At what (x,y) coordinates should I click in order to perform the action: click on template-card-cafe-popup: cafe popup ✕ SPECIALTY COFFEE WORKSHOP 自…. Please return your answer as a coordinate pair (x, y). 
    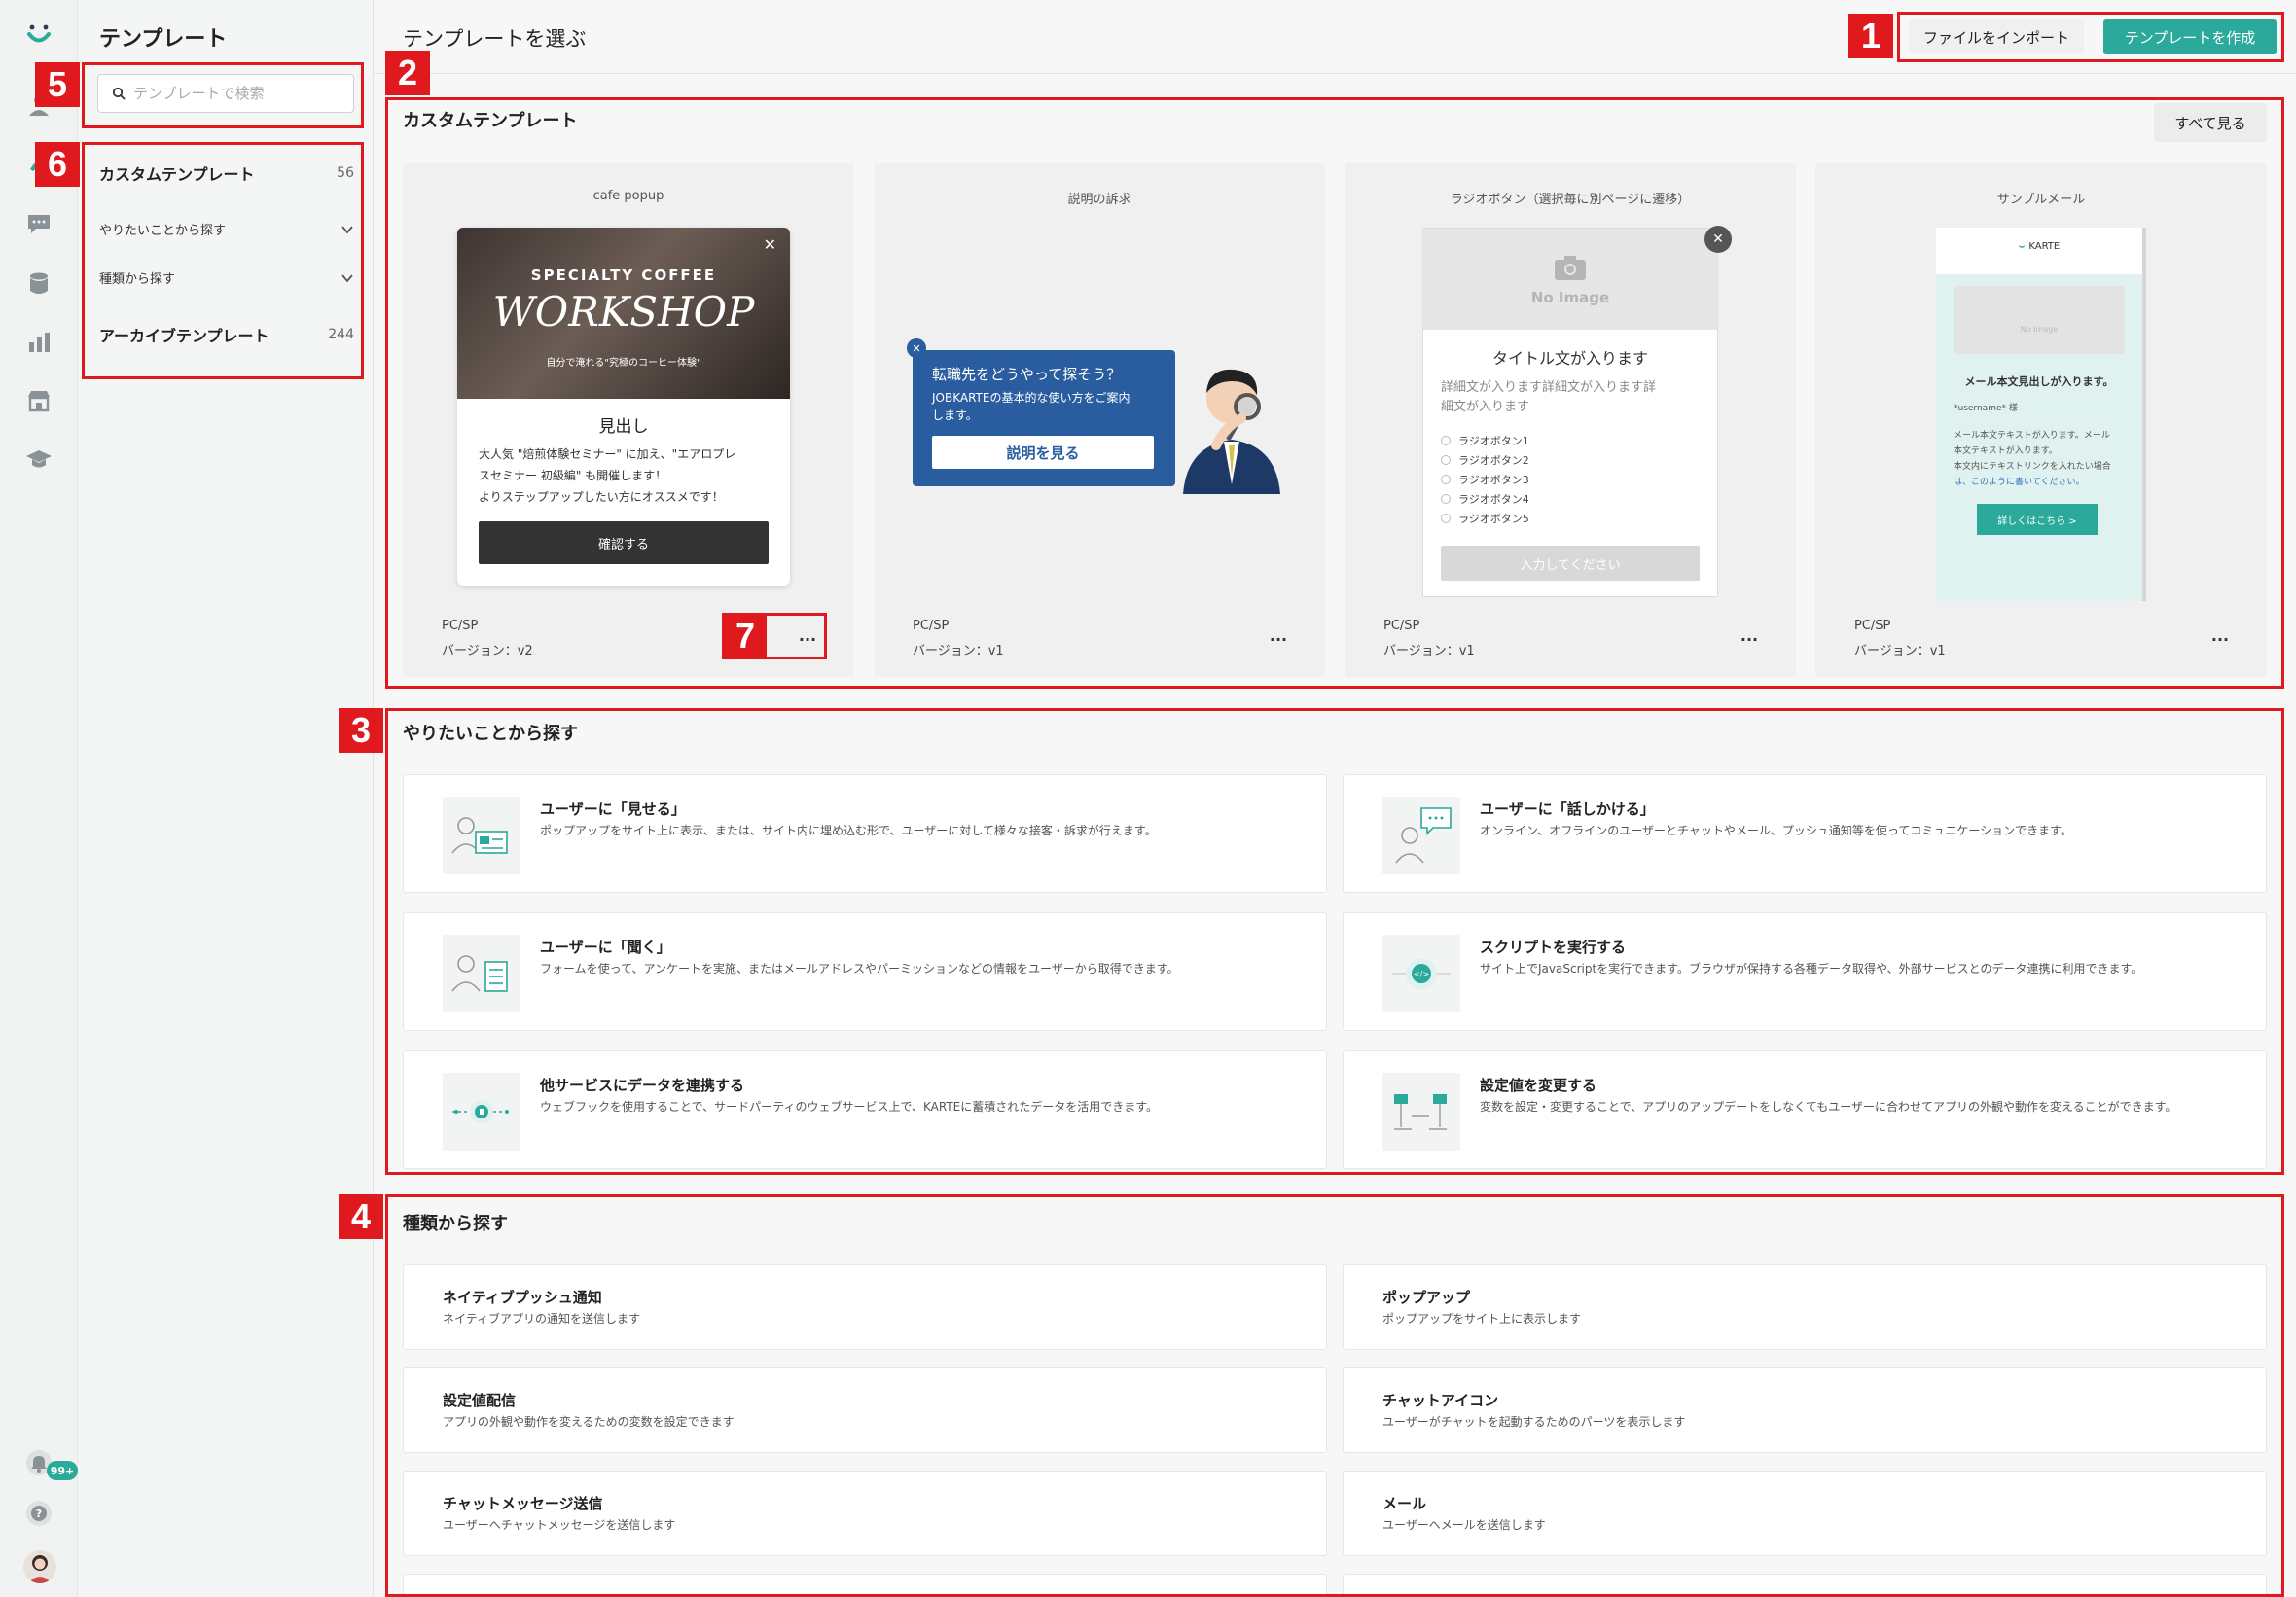
    Looking at the image, I should click on (628, 420).